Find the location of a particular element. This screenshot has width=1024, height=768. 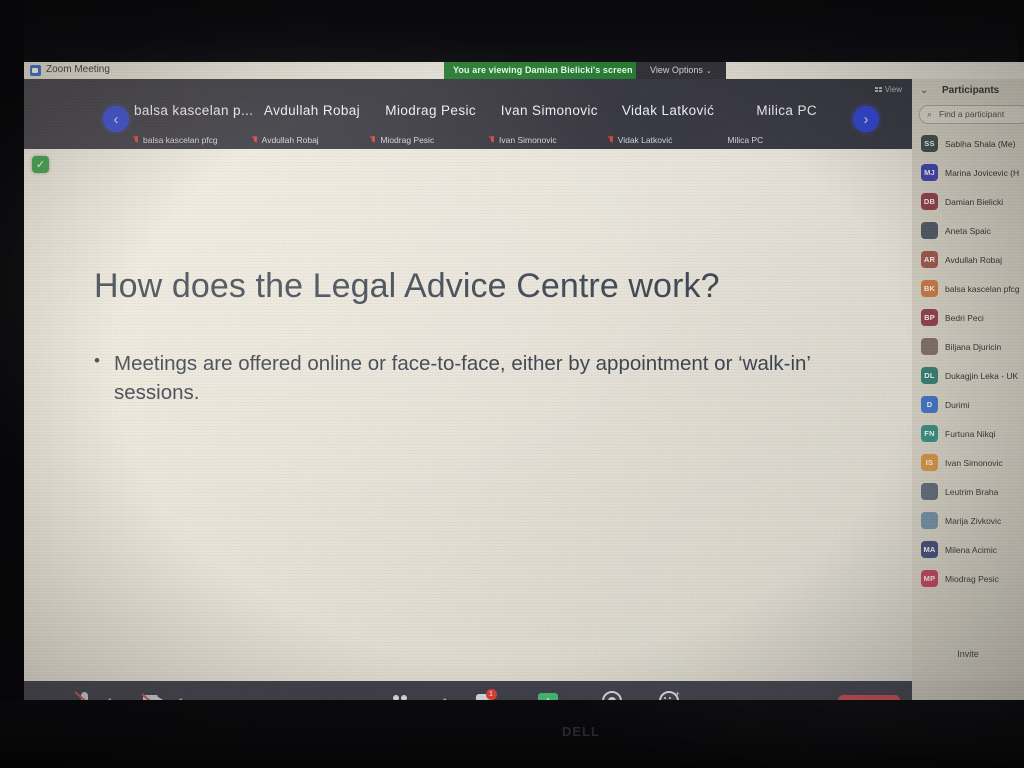

grid-icon is located at coordinates (878, 89).